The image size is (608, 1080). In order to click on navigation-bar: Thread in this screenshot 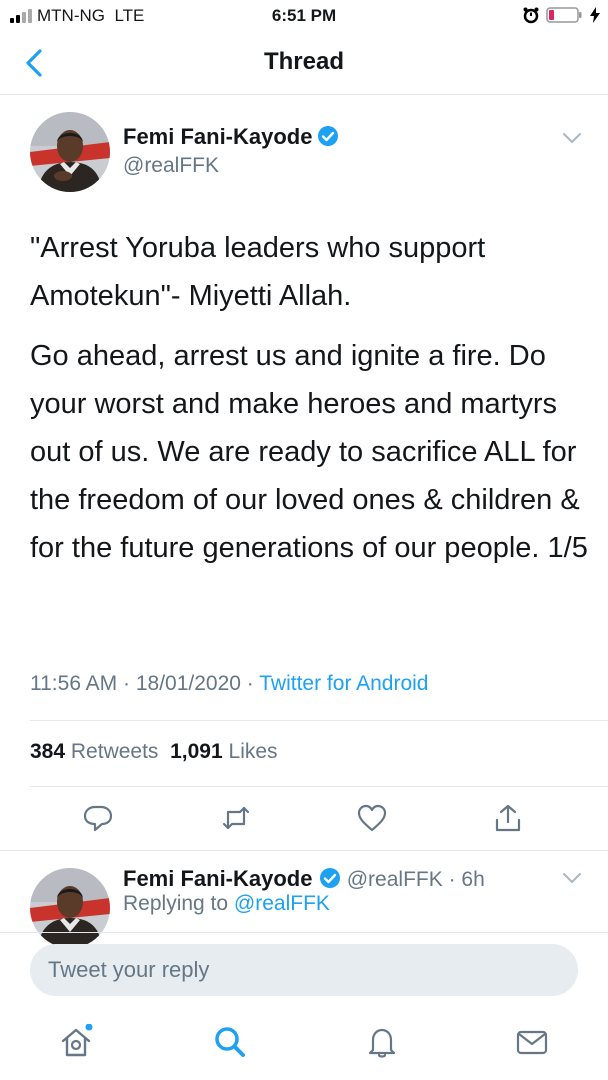, I will do `click(304, 63)`.